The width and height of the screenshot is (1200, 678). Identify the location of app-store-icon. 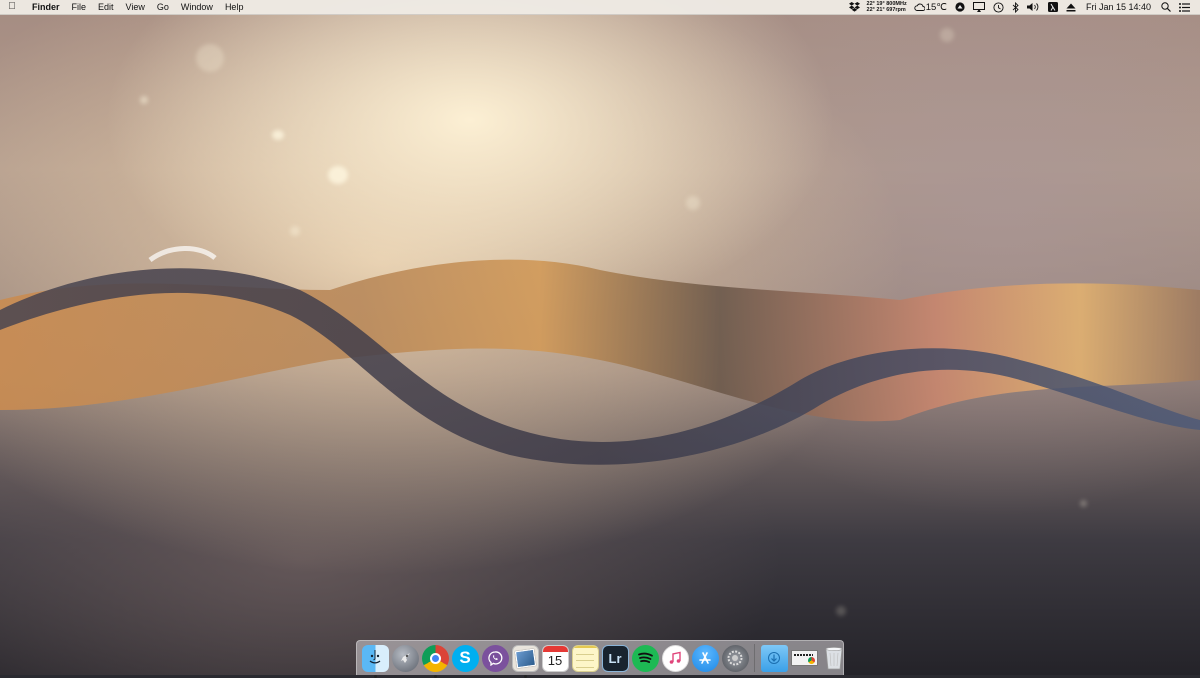
(705, 658).